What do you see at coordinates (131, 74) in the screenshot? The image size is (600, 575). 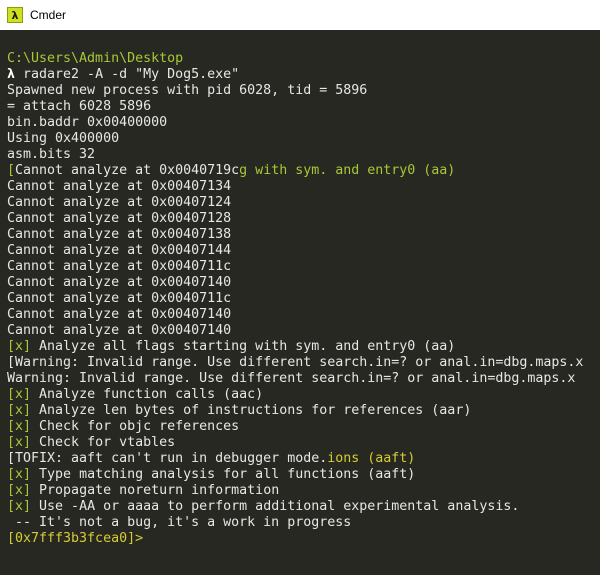 I see `terminal-text: radare2 -A -d "My Dog5.exe"` at bounding box center [131, 74].